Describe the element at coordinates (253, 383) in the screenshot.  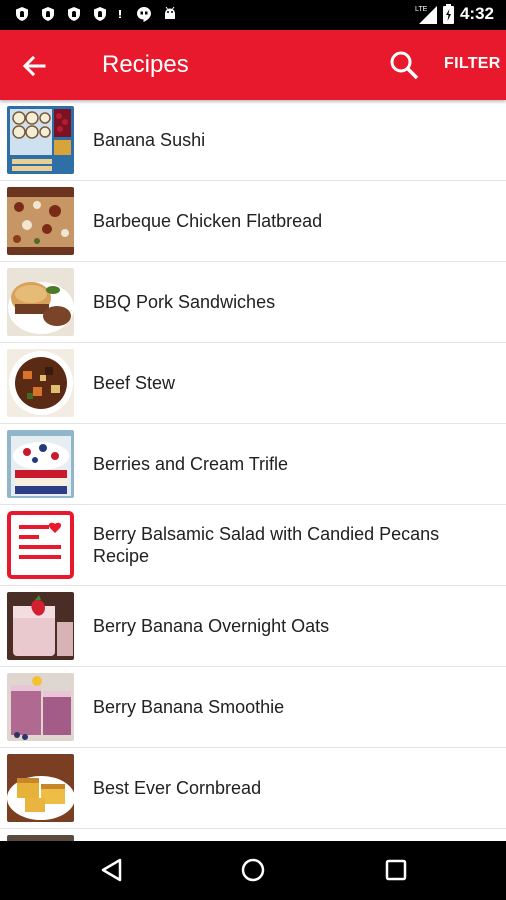
I see `list-item: Beef Stew` at that location.